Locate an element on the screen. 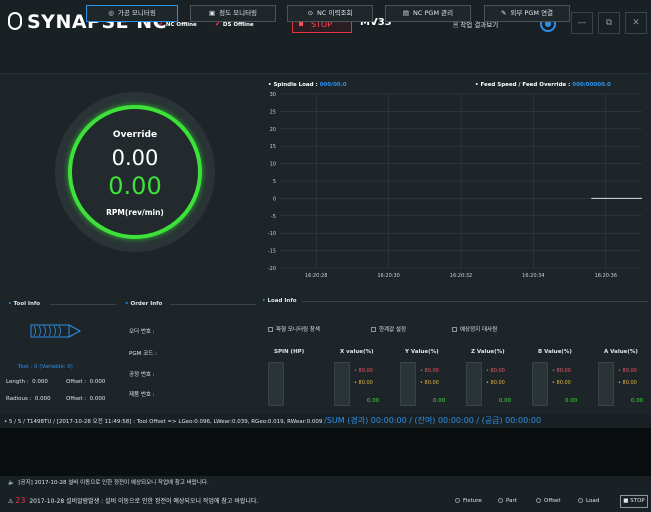 The width and height of the screenshot is (651, 512). process-number-label: 공정 번호 : is located at coordinates (142, 375).